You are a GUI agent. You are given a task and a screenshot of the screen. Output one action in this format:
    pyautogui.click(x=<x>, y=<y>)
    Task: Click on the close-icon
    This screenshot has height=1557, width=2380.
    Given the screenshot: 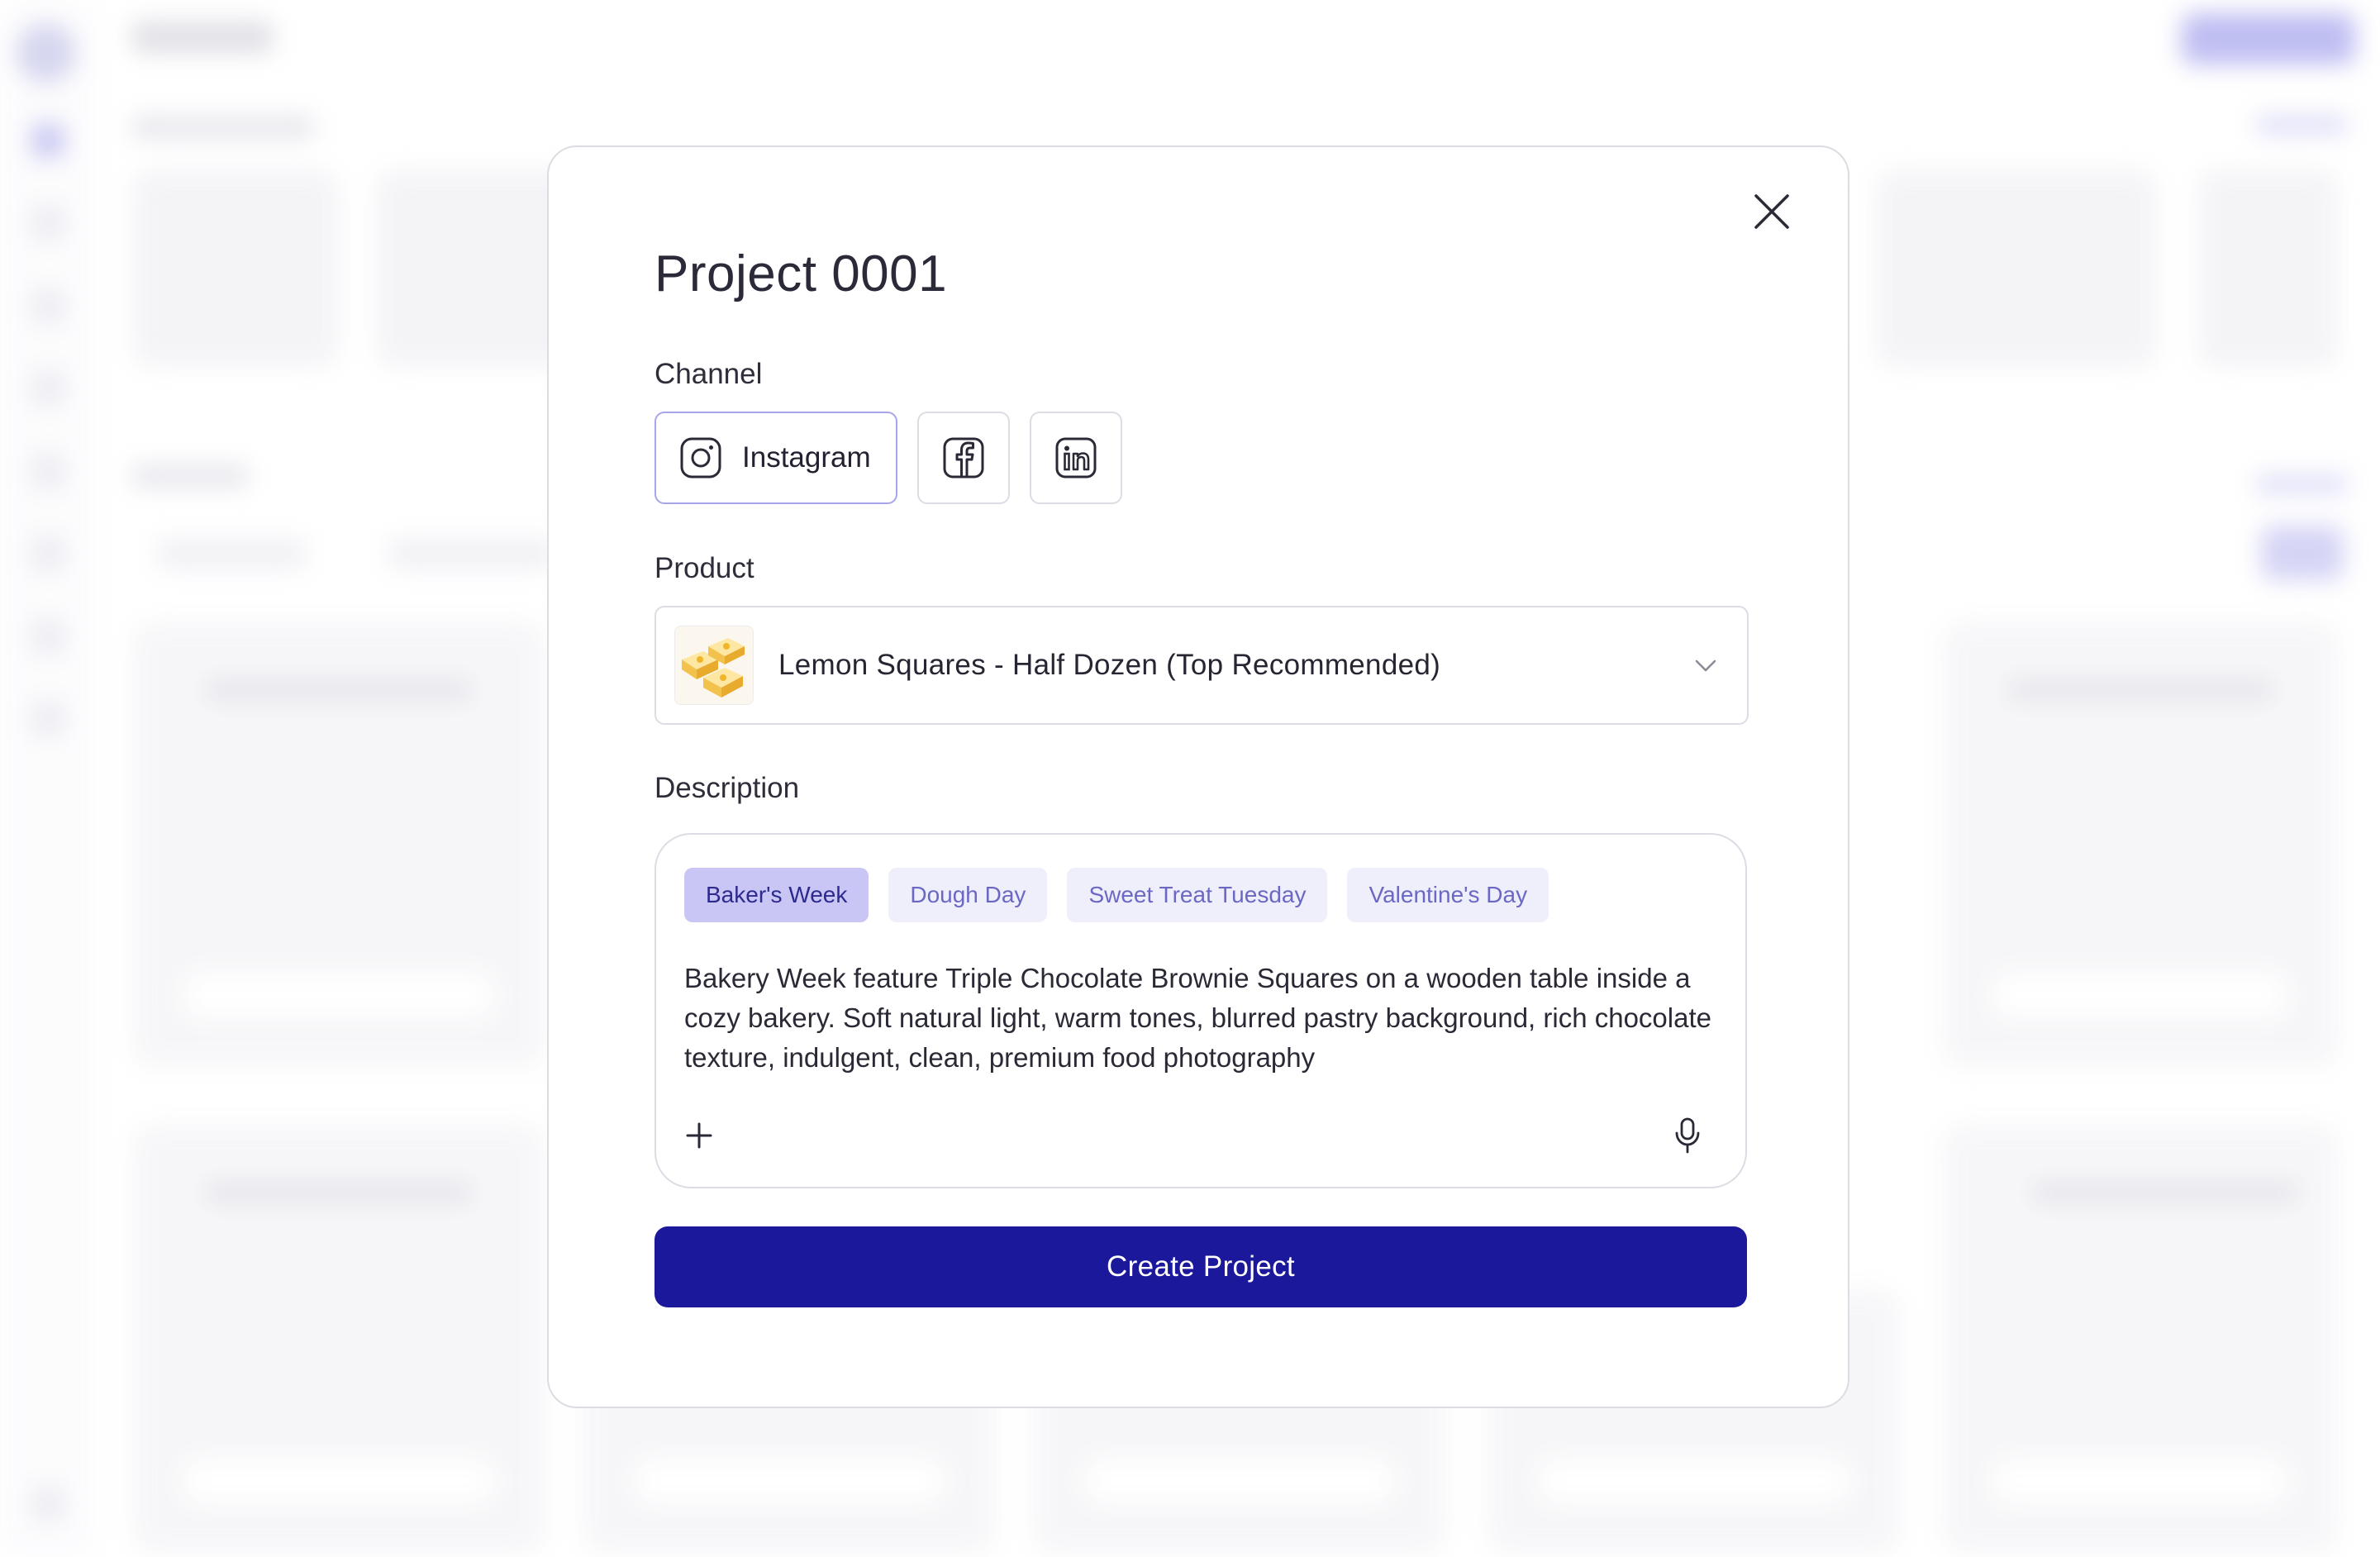 What is the action you would take?
    pyautogui.click(x=1771, y=211)
    